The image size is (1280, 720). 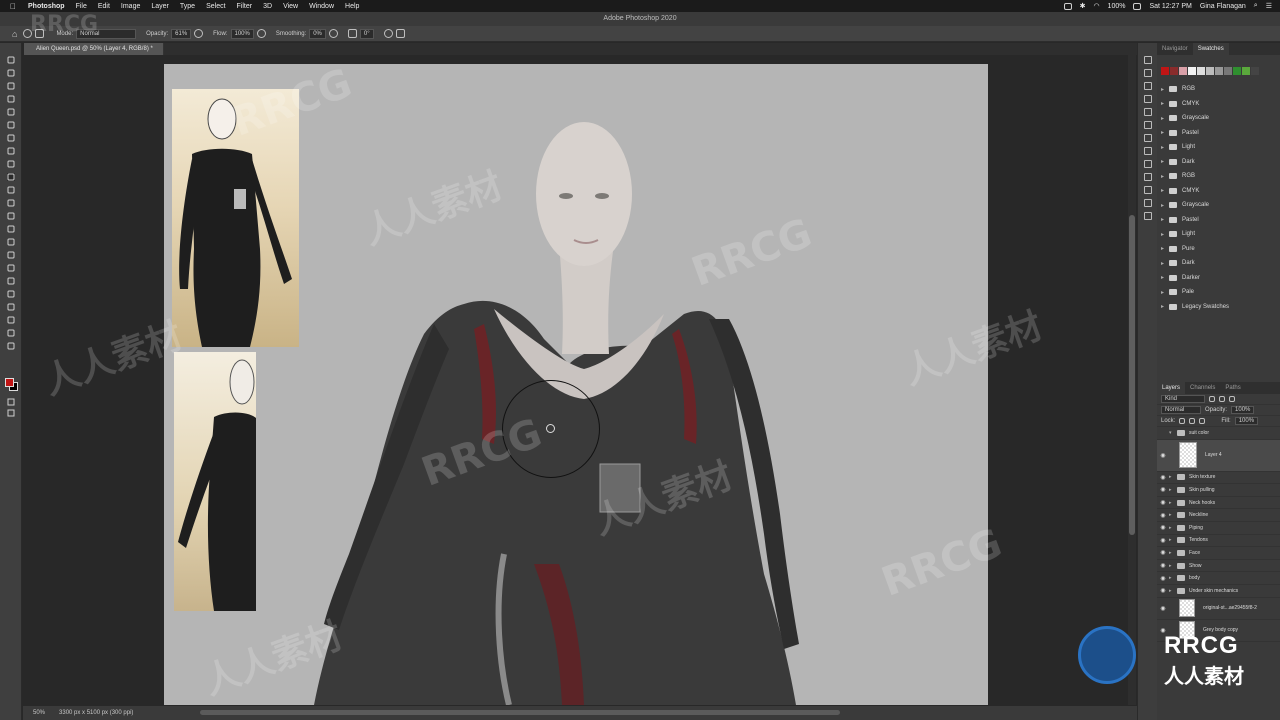 I want to click on paths-panel-icon, so click(x=1148, y=203).